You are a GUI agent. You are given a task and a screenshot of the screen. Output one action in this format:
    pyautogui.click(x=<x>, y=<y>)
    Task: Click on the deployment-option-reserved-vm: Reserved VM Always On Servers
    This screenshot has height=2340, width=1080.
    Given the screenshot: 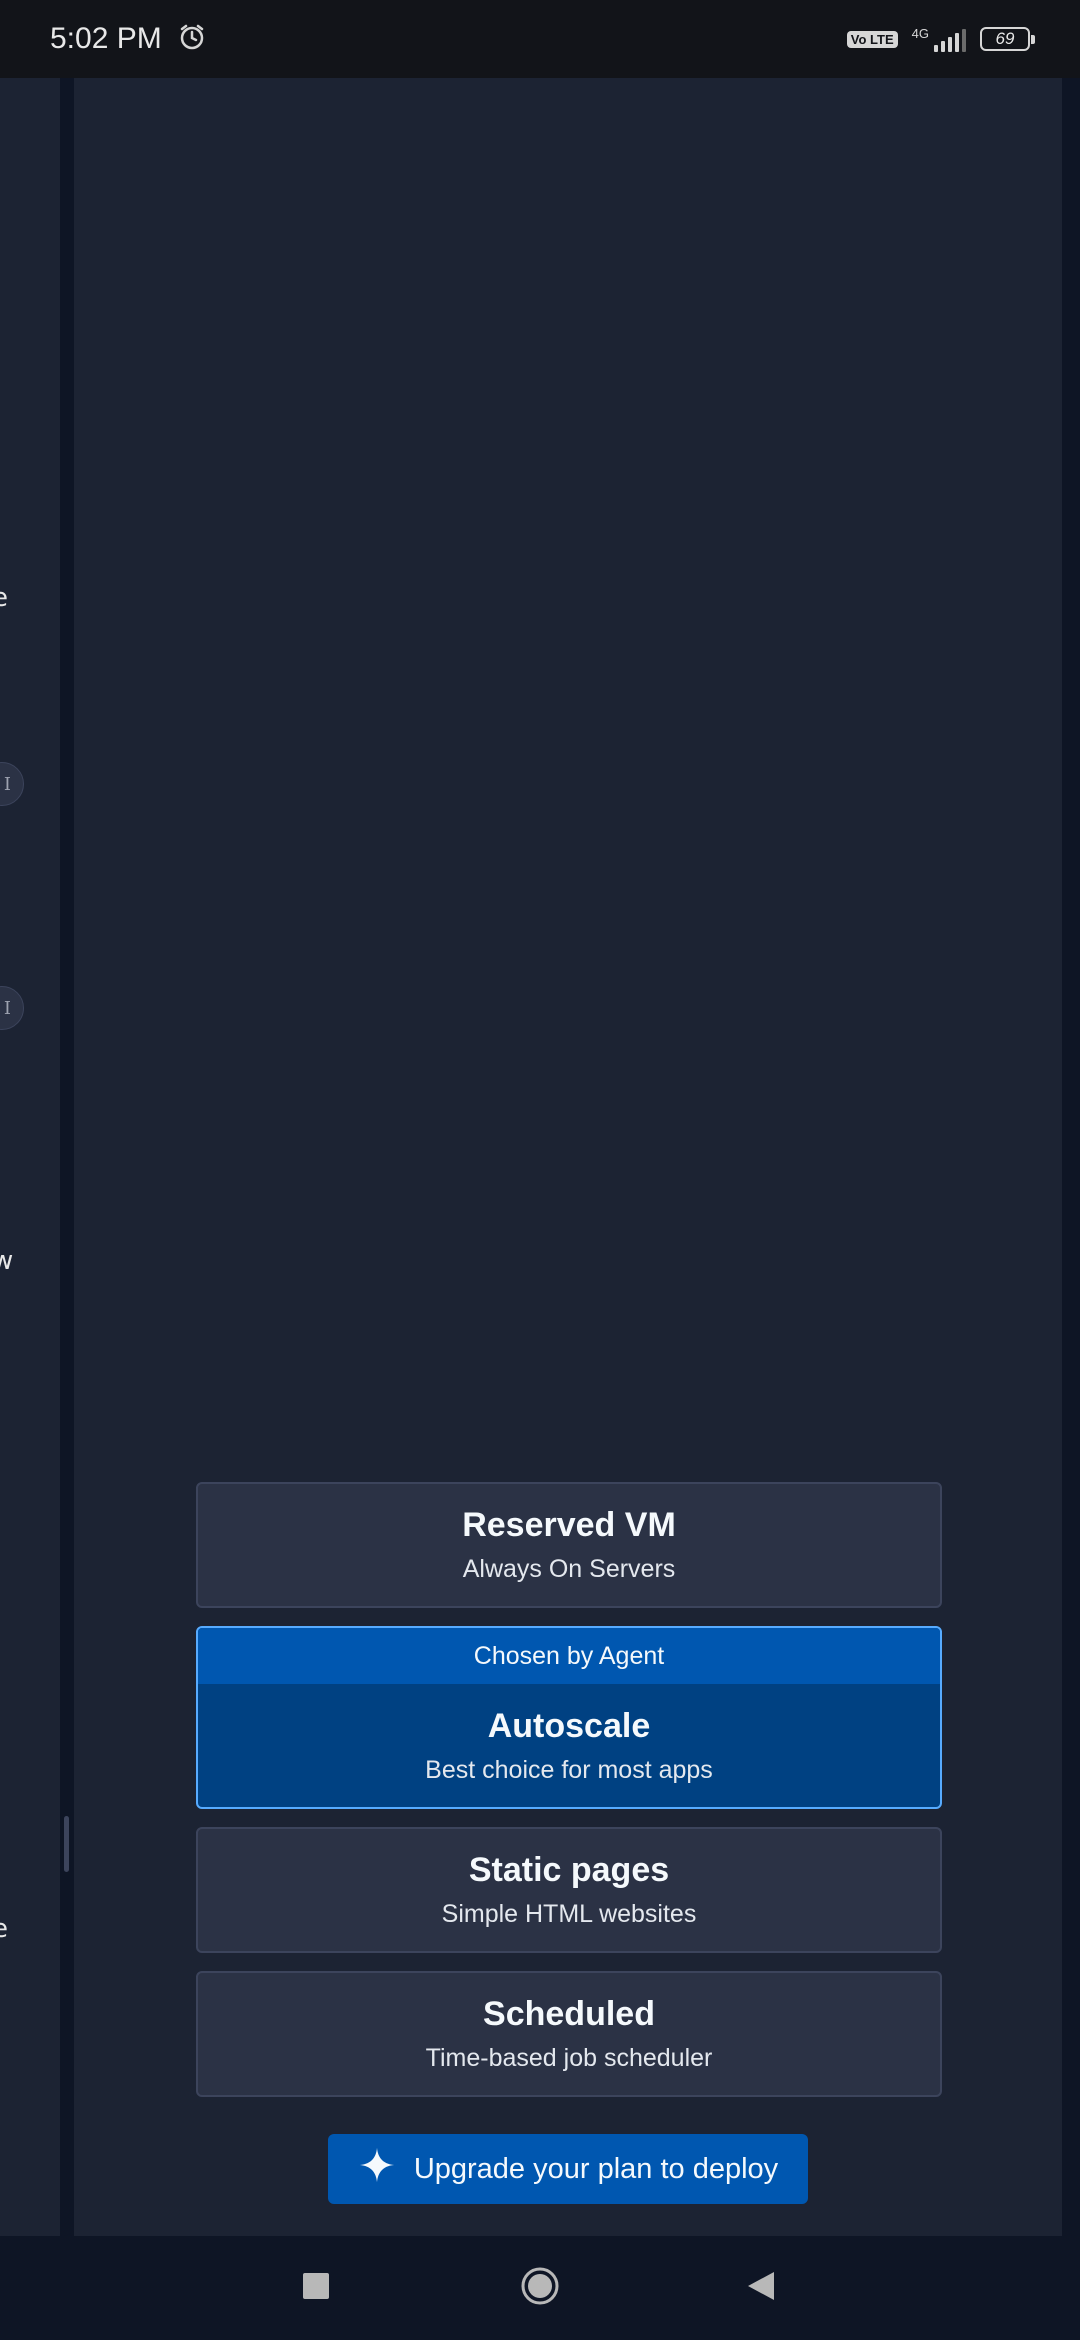 What is the action you would take?
    pyautogui.click(x=569, y=1545)
    